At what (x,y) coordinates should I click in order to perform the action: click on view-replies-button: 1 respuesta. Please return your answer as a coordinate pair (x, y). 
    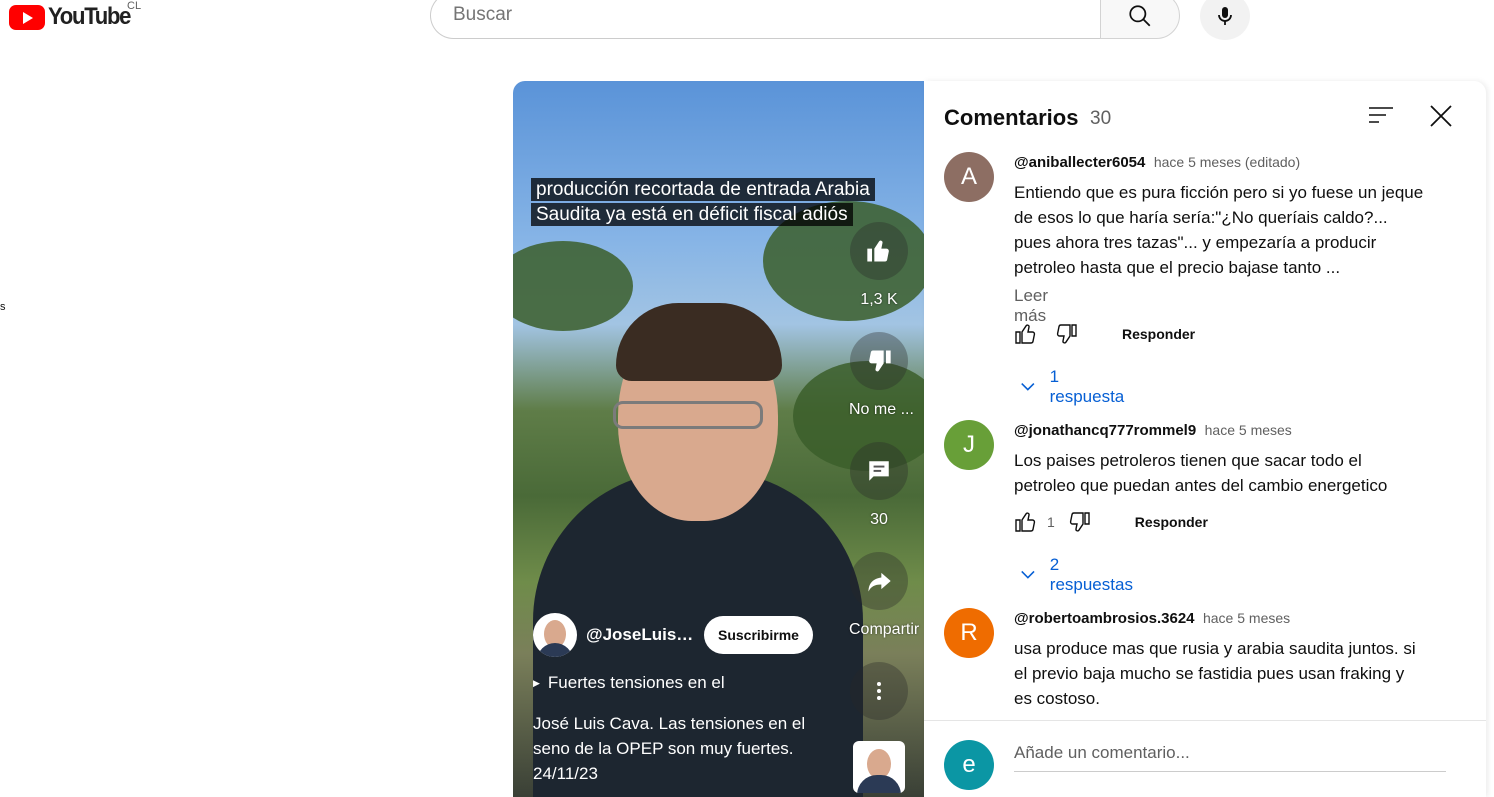
    Looking at the image, I should click on (1073, 387).